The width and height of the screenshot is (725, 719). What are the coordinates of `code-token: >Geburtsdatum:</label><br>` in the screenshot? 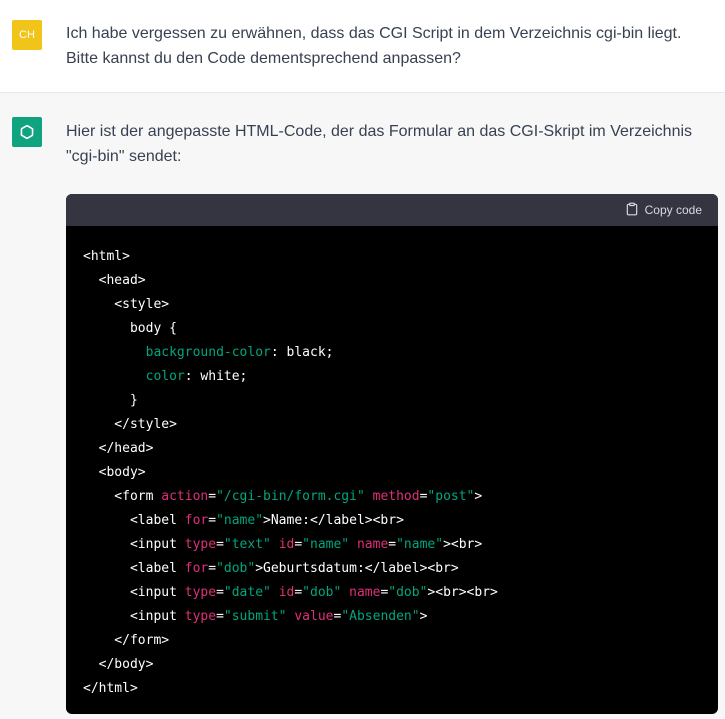 It's located at (357, 568).